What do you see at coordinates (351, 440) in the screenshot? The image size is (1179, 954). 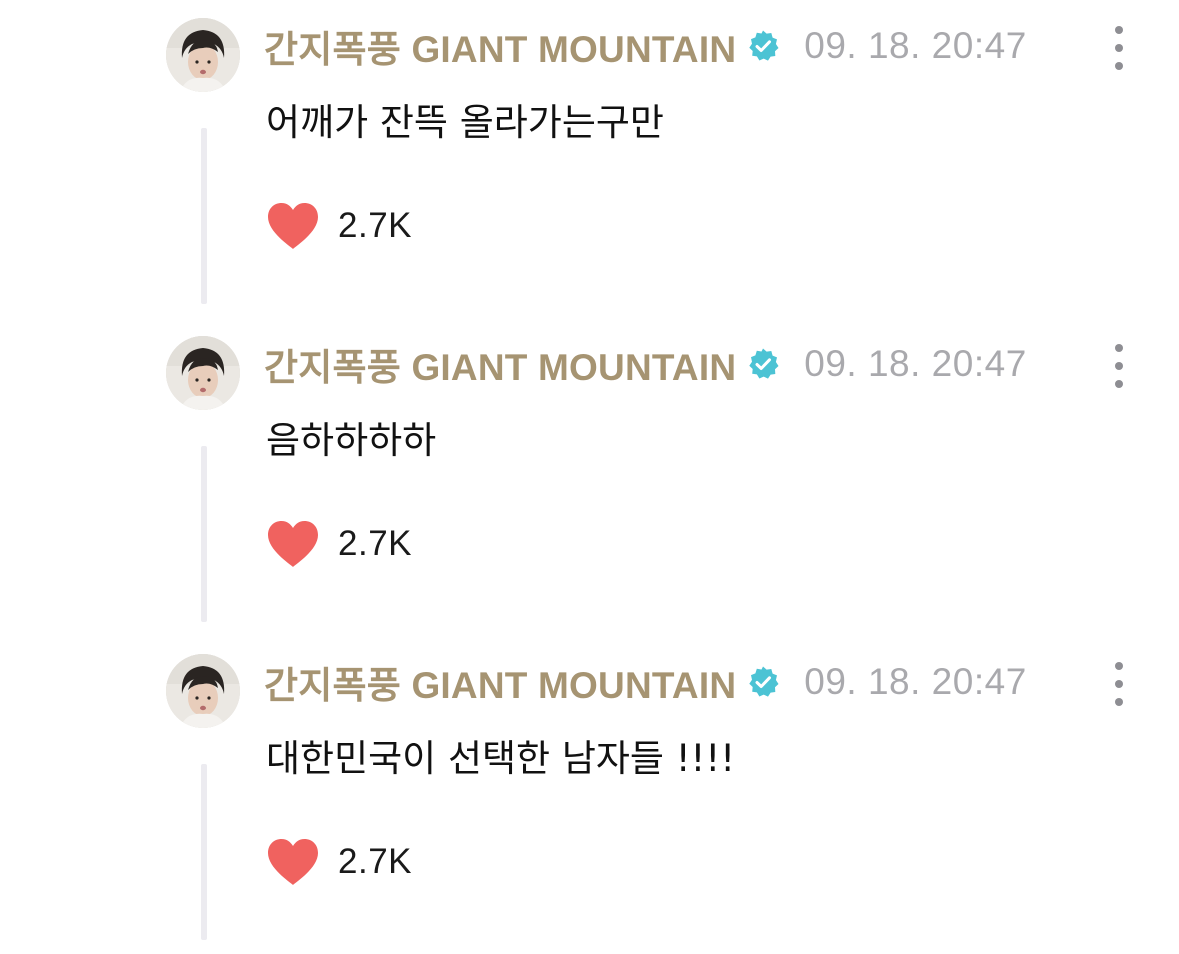 I see `comment-text: 음하하하하` at bounding box center [351, 440].